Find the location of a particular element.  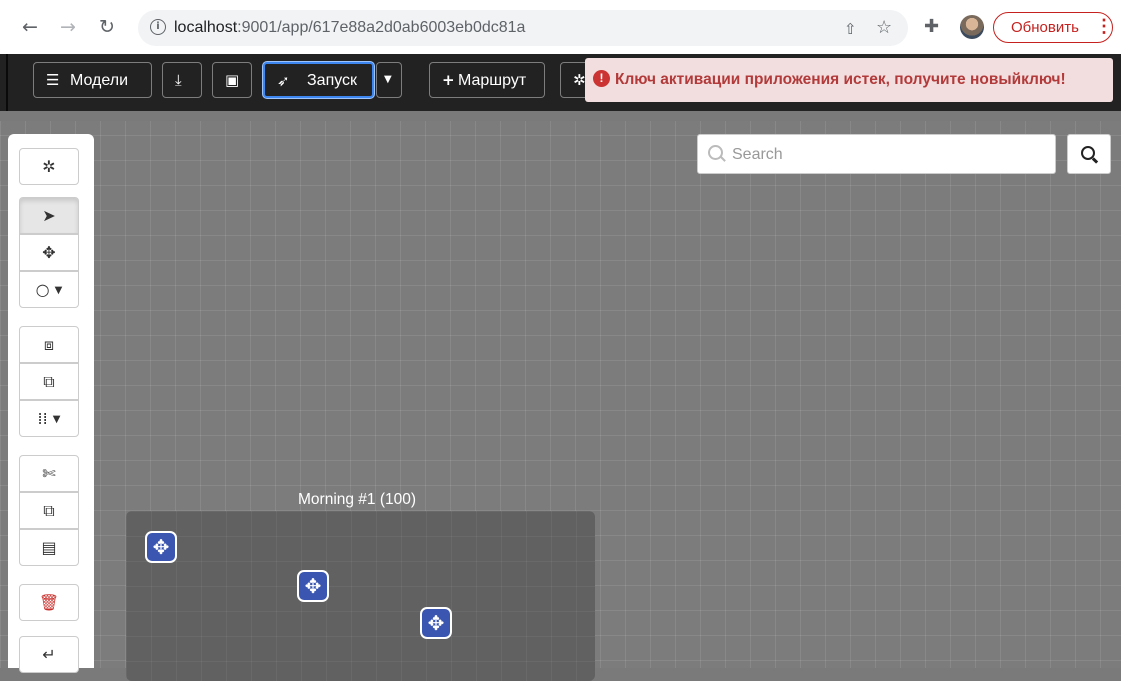

more-icon: ⋮ is located at coordinates (1104, 26).